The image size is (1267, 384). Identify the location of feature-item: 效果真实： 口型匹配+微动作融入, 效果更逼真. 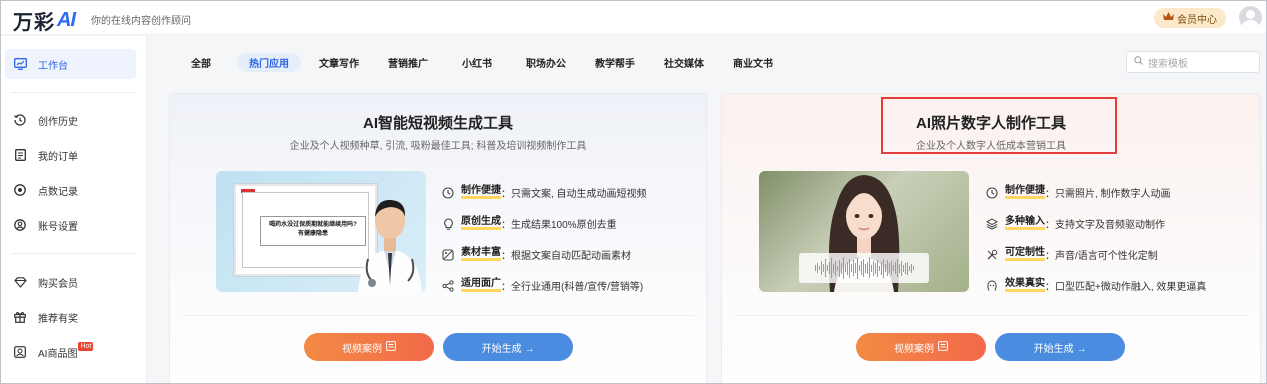
(1096, 285).